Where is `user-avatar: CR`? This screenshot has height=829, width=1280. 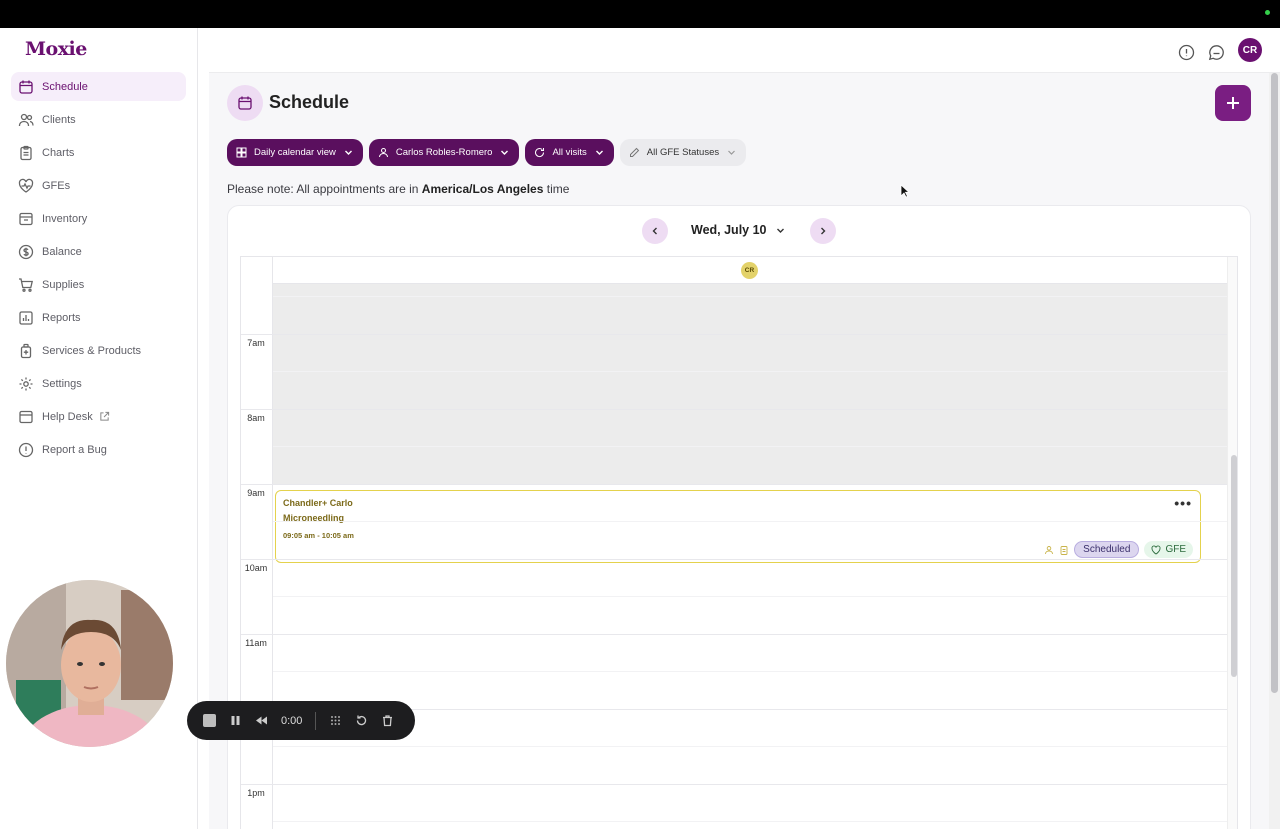 user-avatar: CR is located at coordinates (1250, 50).